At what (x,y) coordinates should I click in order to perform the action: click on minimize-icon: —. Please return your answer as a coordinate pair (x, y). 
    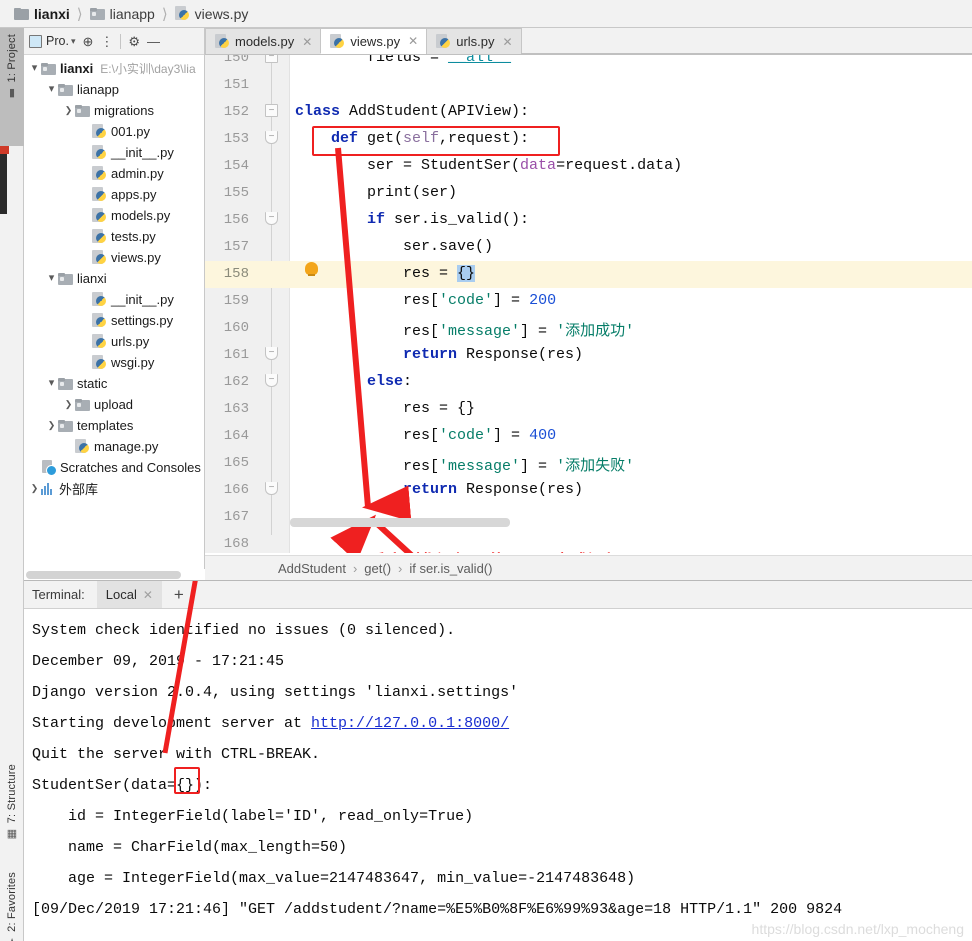
    Looking at the image, I should click on (153, 41).